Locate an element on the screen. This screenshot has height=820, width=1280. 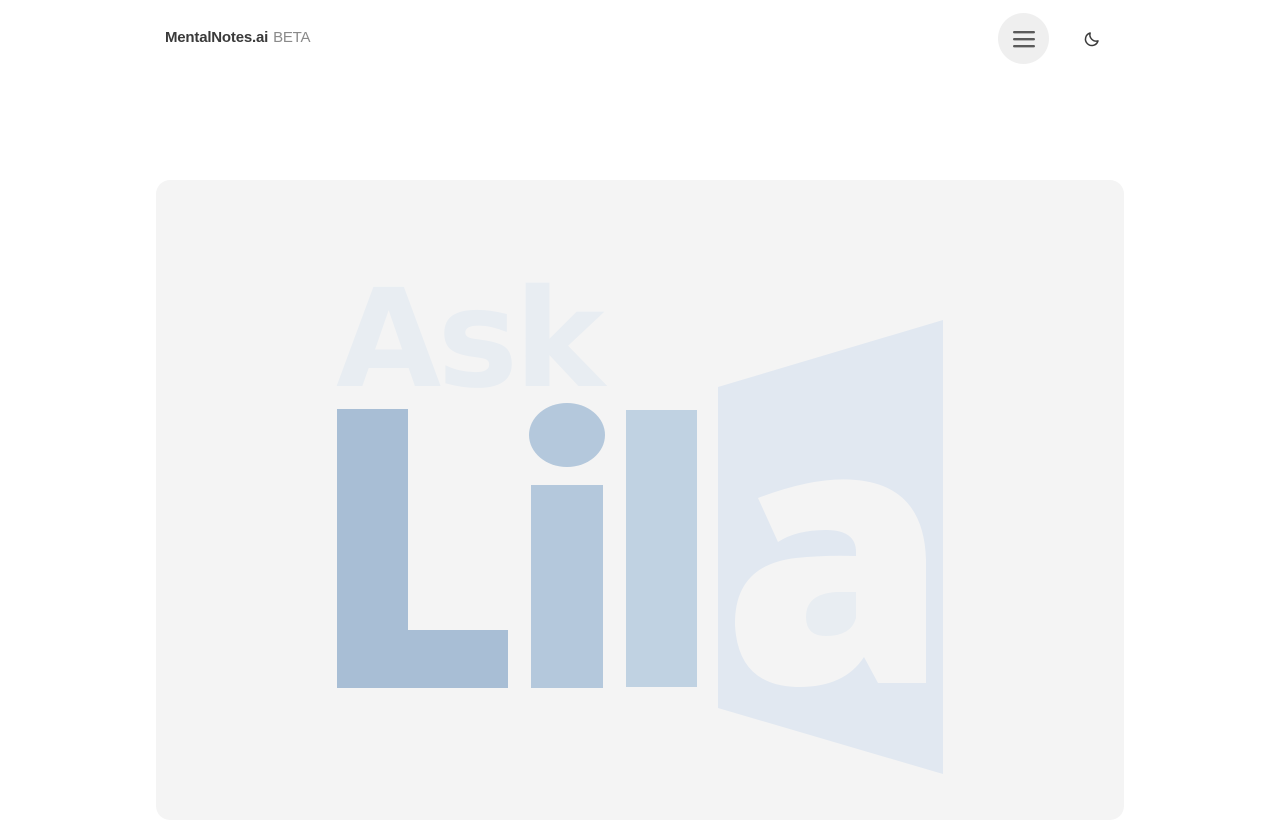
letter-l is located at coordinates (661, 548).